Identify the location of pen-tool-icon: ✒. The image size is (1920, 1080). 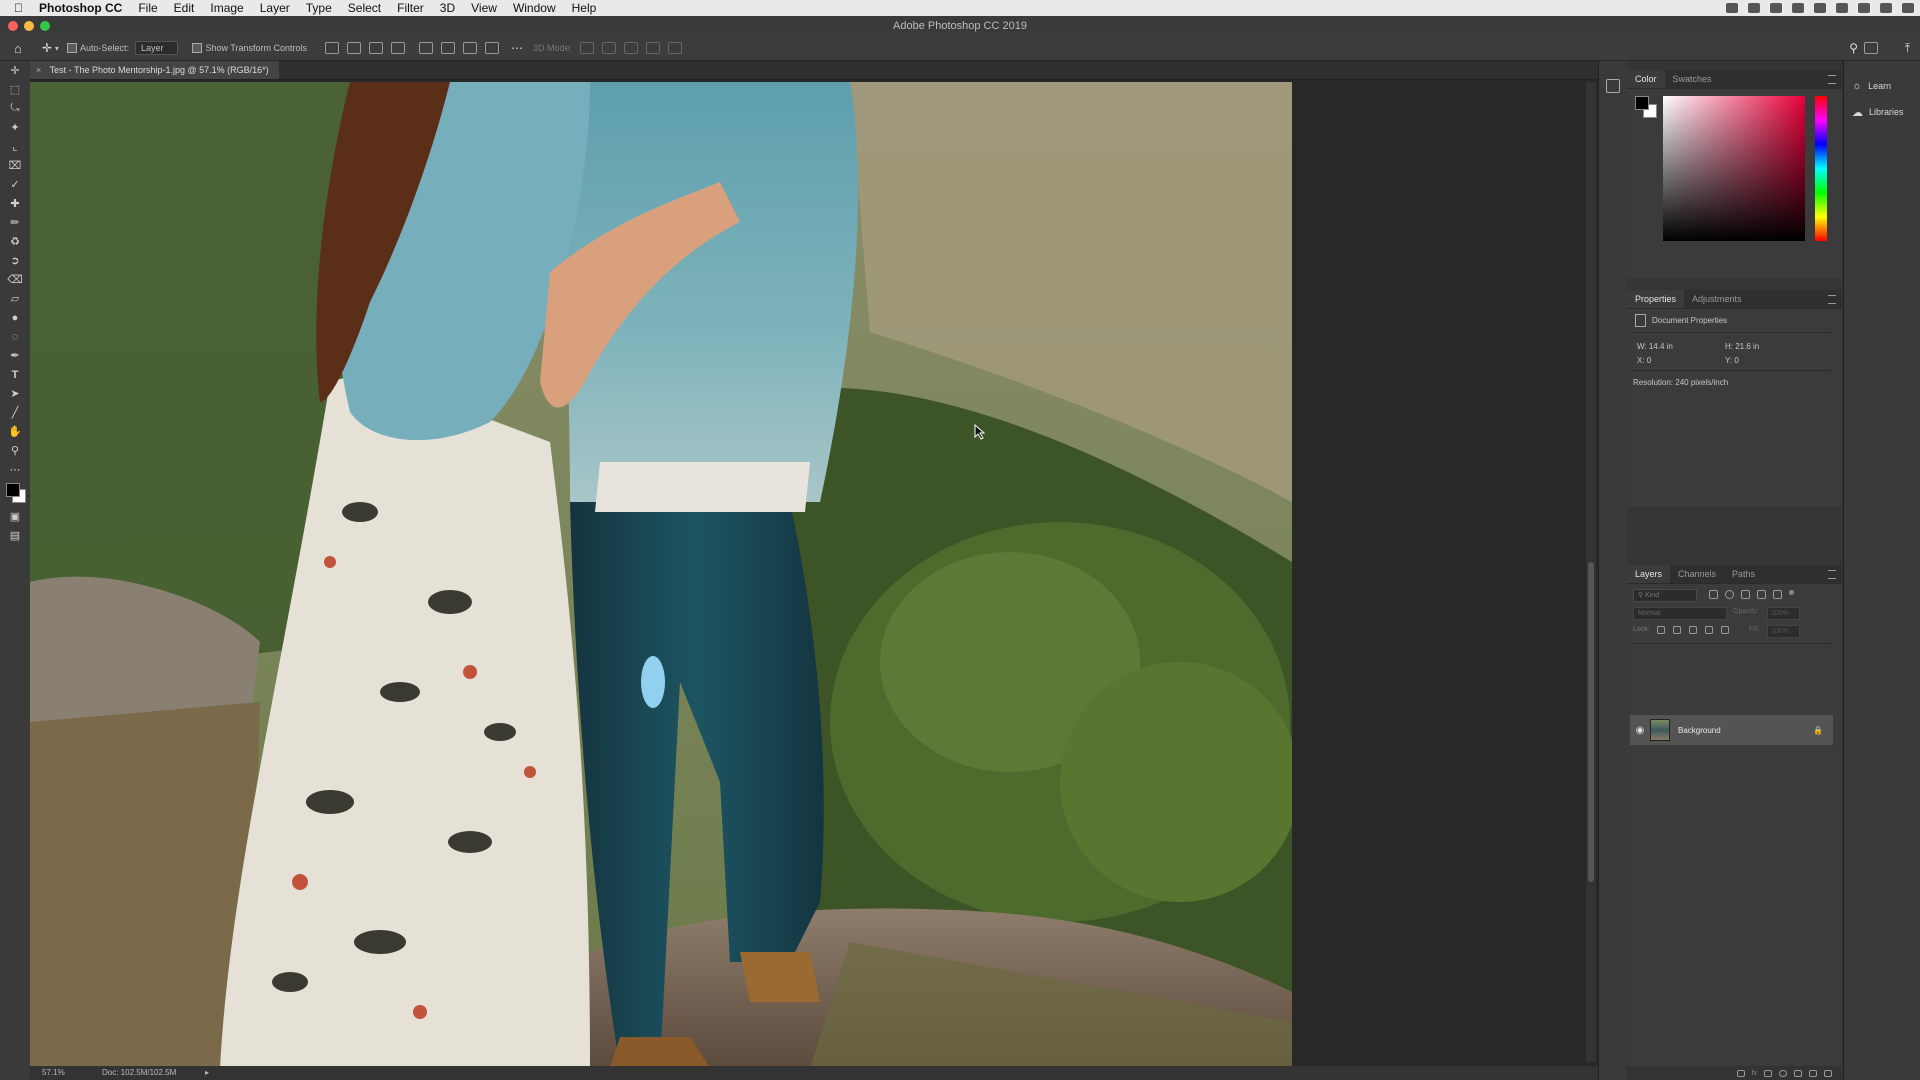
(15, 355).